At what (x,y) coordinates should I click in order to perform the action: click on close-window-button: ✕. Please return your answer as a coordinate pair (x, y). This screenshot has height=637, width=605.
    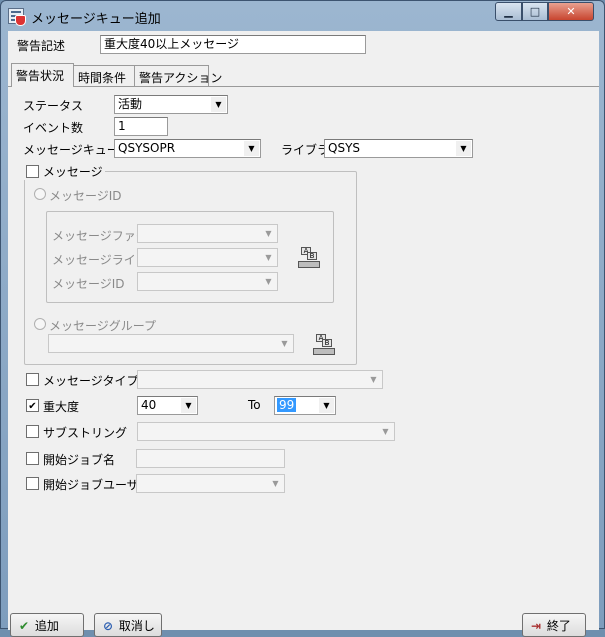
    Looking at the image, I should click on (571, 11).